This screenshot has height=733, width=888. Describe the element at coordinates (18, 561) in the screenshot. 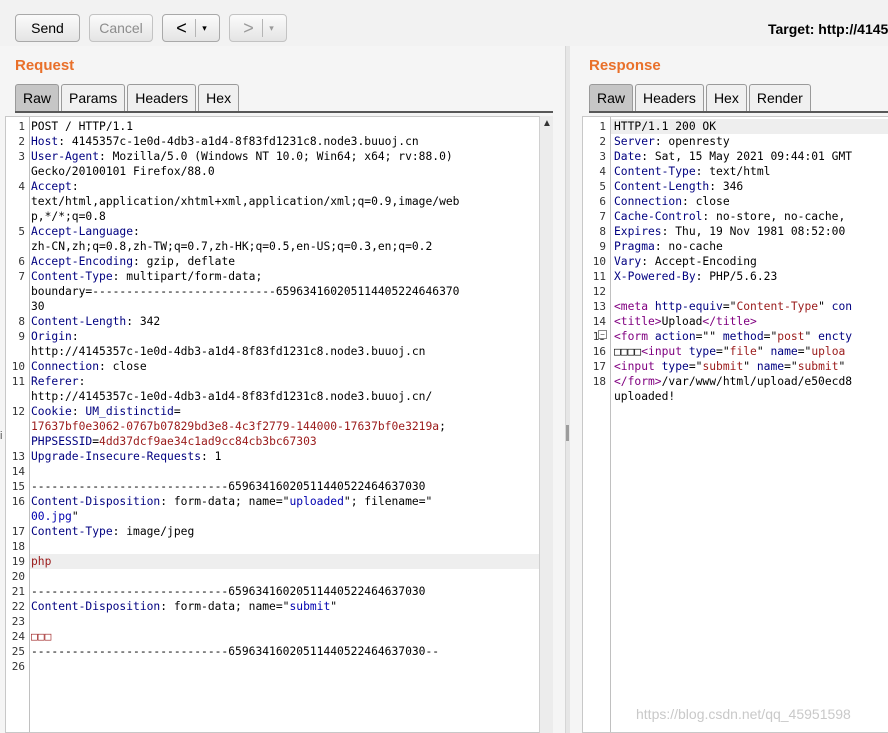

I see `line-number: 19` at that location.